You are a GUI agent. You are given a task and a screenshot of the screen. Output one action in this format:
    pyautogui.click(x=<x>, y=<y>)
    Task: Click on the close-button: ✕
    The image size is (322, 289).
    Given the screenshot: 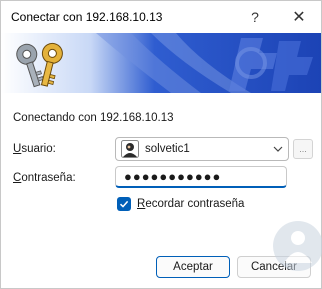 What is the action you would take?
    pyautogui.click(x=299, y=17)
    